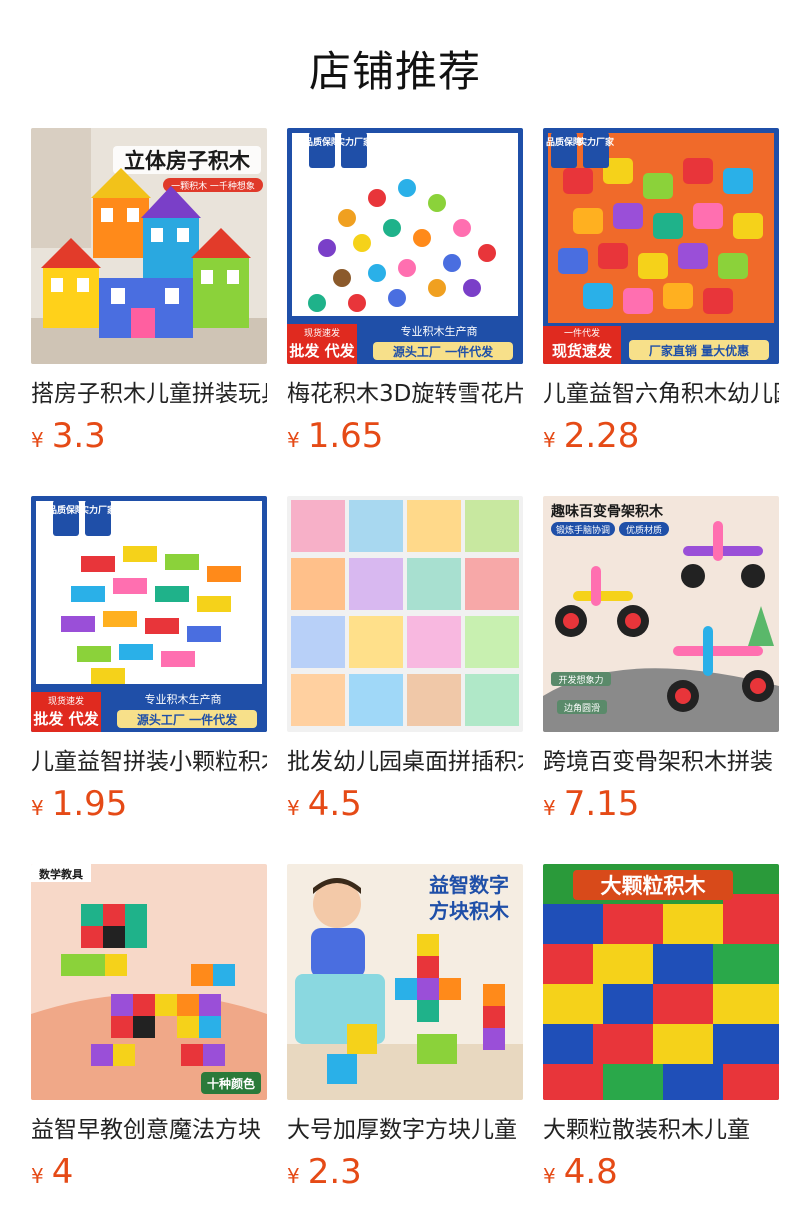 The image size is (790, 1232). I want to click on product-name: 儿童益智六角积木幼儿园, so click(661, 394).